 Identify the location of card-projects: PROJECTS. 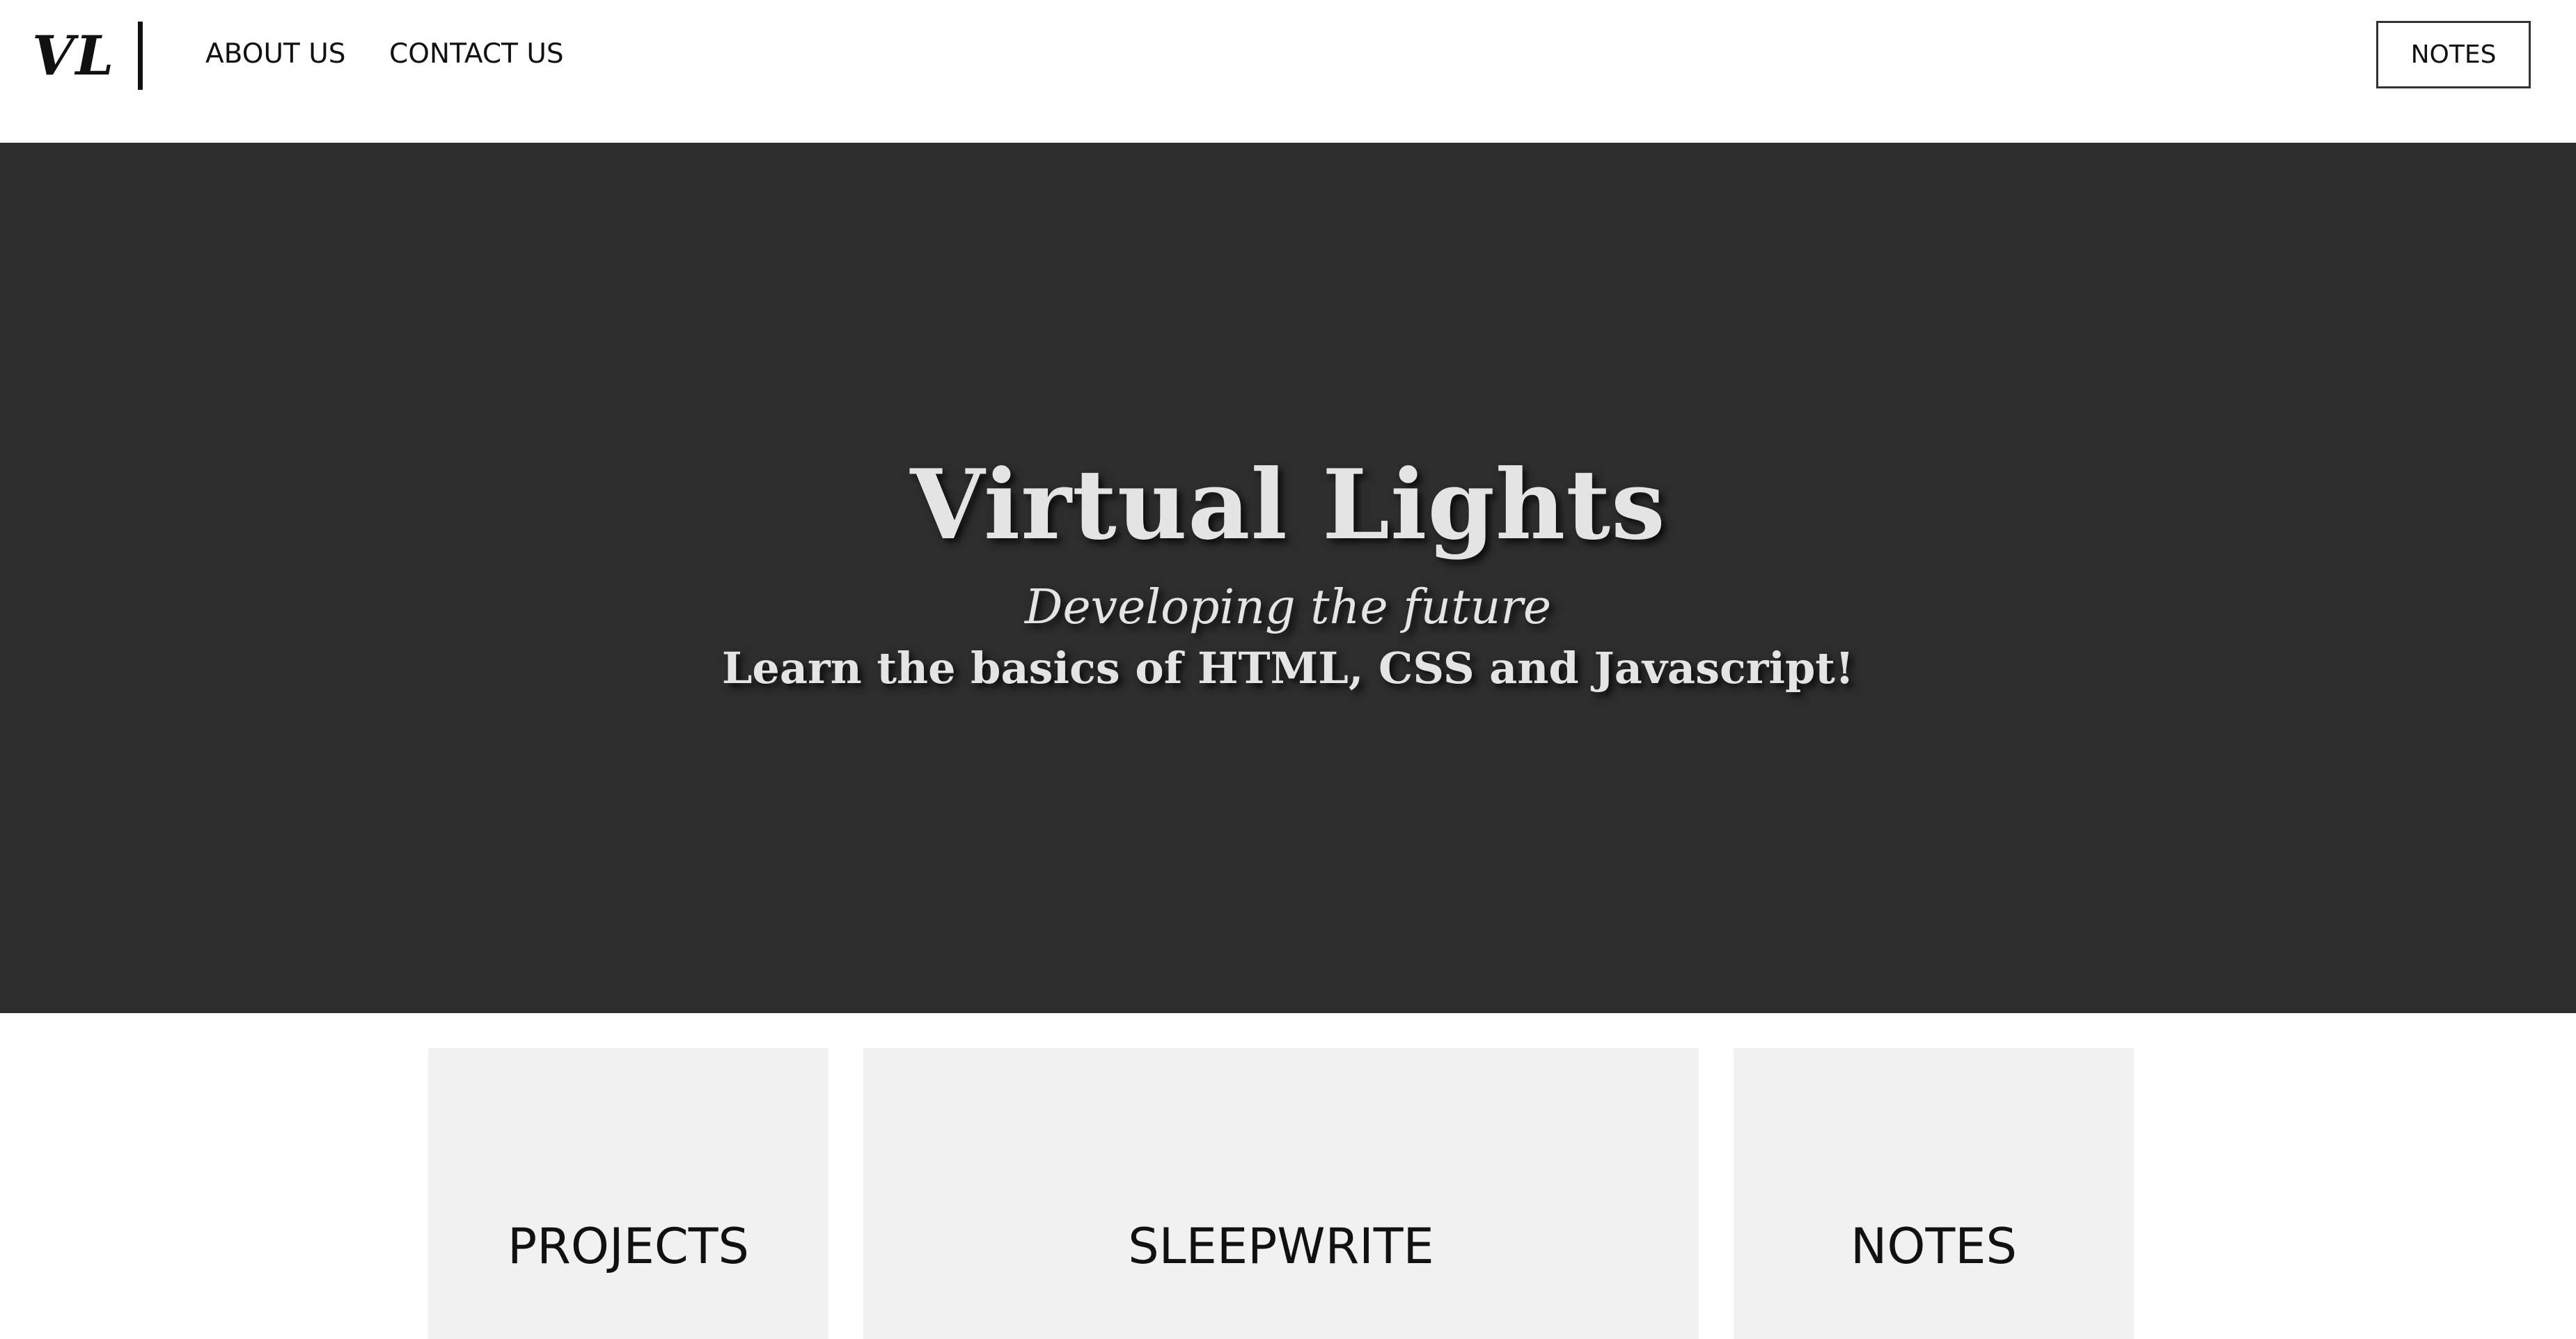
(628, 1193).